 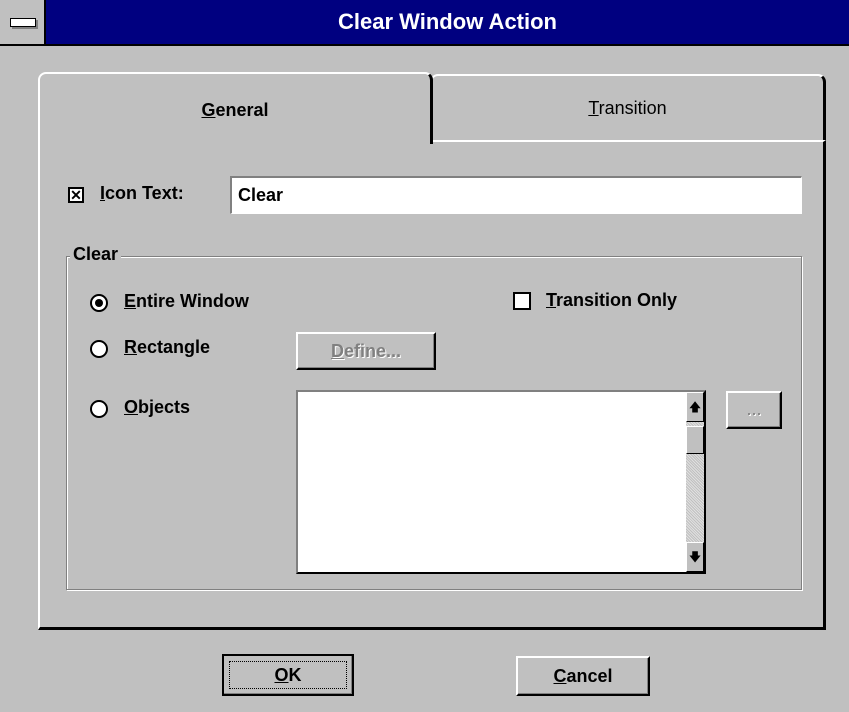 What do you see at coordinates (695, 482) in the screenshot?
I see `objects-scrollbar: 🡅 🡇` at bounding box center [695, 482].